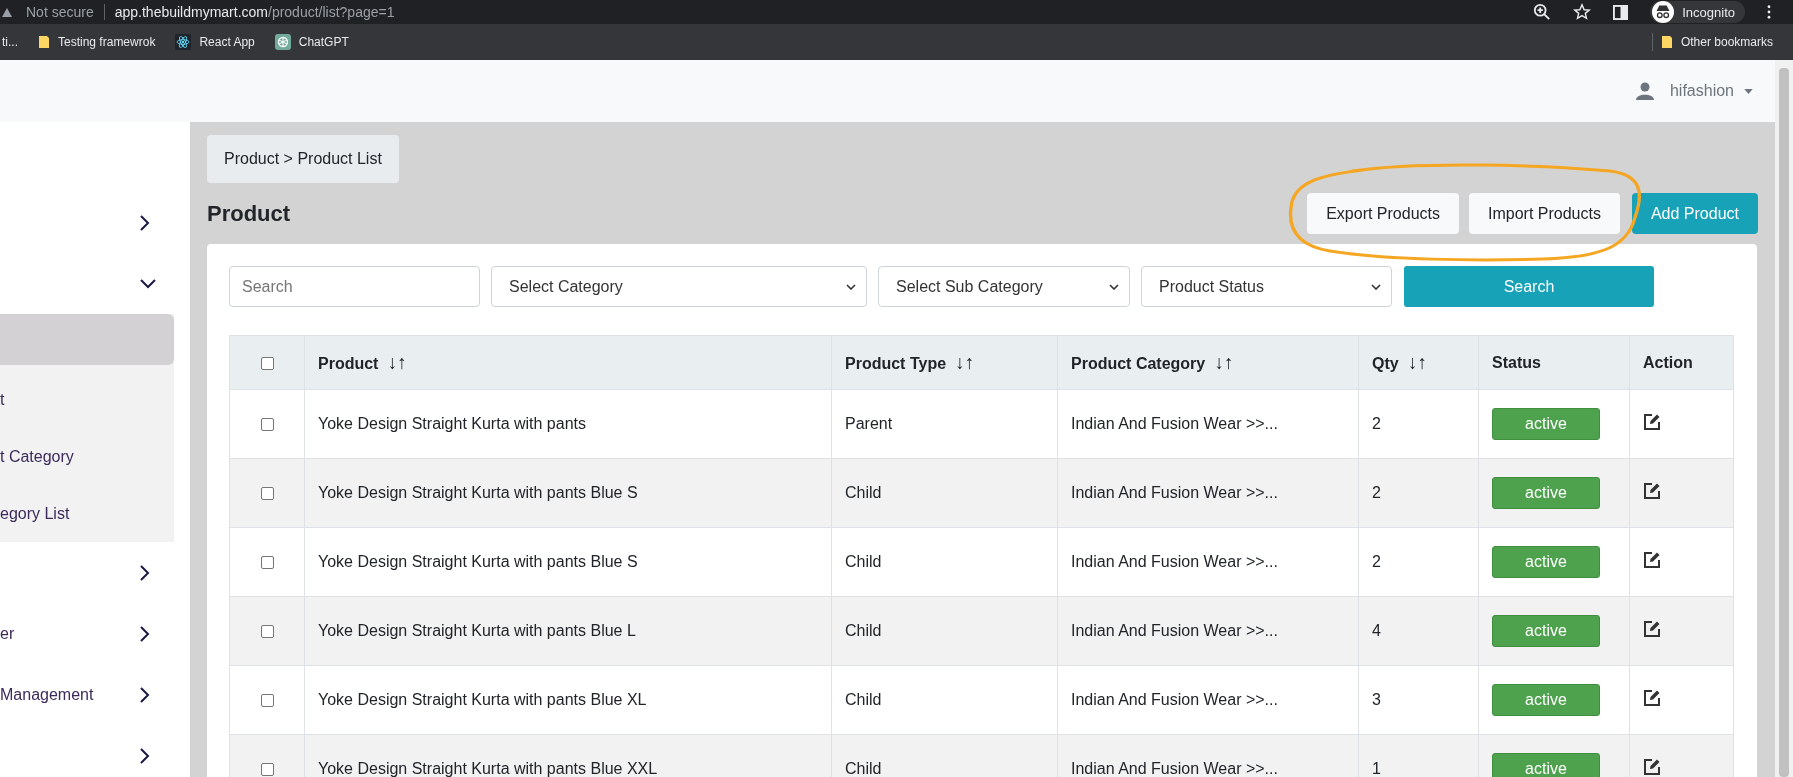 This screenshot has height=777, width=1793. What do you see at coordinates (1697, 12) in the screenshot?
I see `profile-button: Incognito` at bounding box center [1697, 12].